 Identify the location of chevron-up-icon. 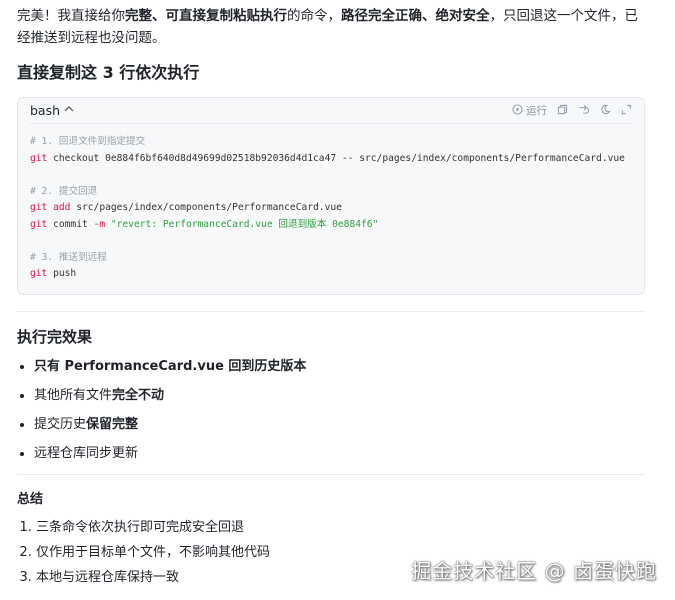
(69, 110).